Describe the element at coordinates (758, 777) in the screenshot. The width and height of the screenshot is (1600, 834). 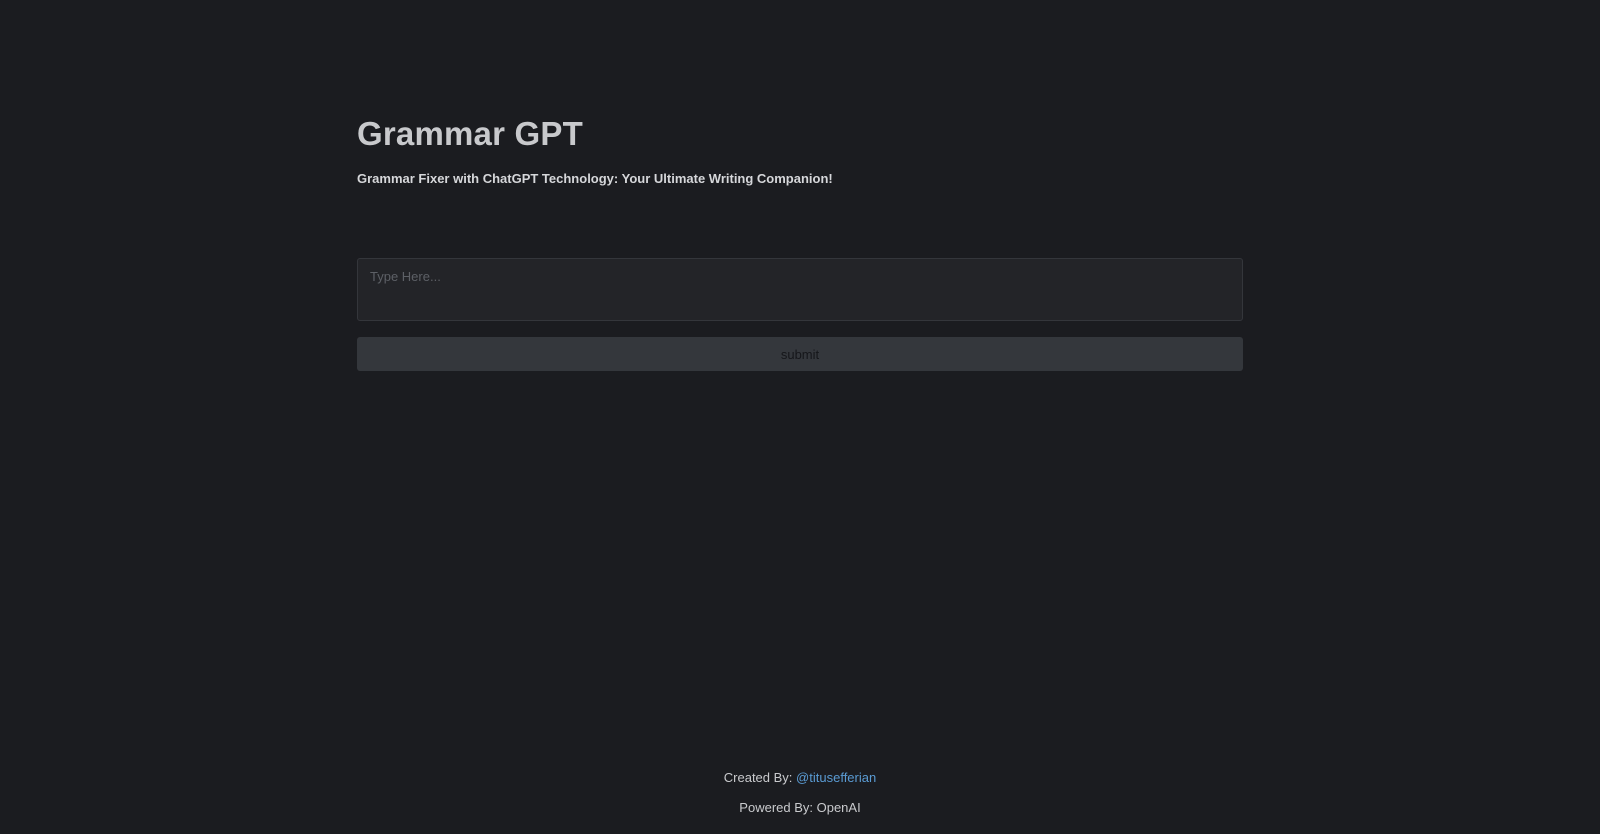
I see `created-by-label: Created By:` at that location.